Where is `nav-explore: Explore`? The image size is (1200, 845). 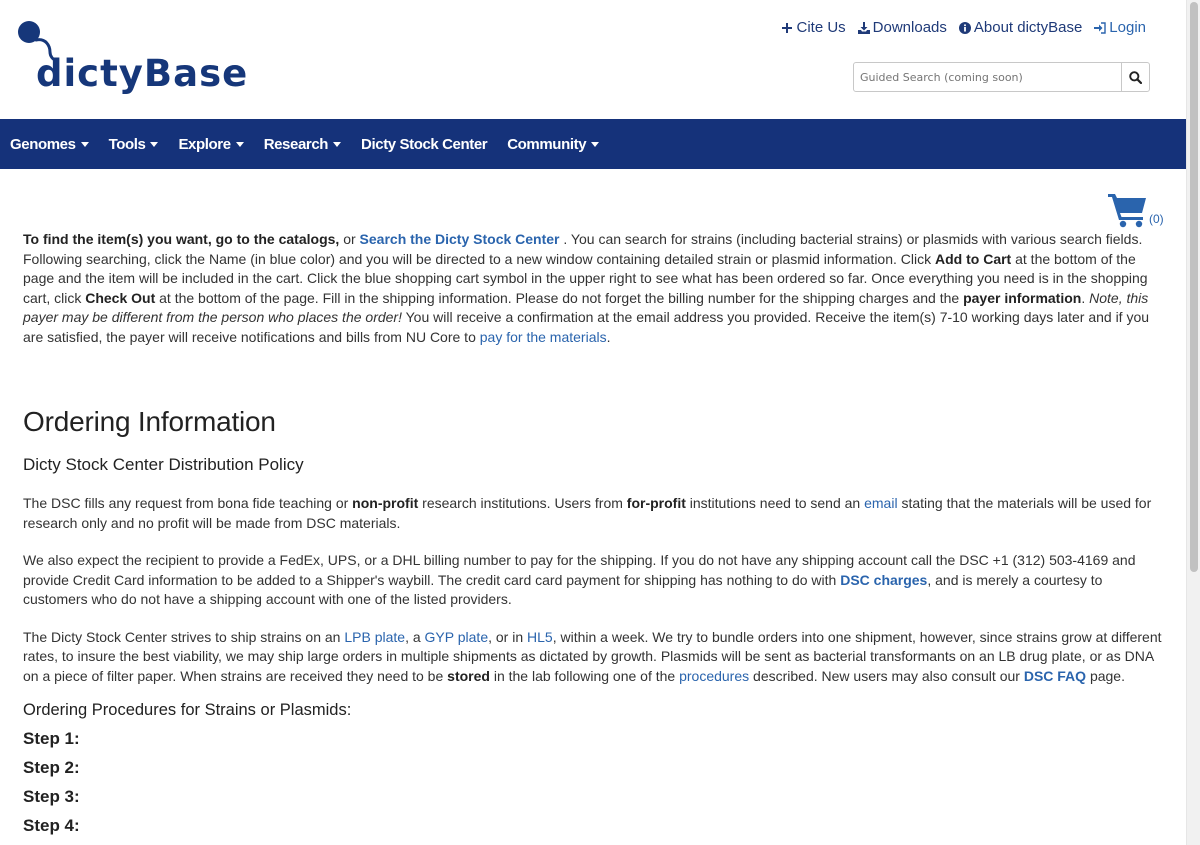
nav-explore: Explore is located at coordinates (211, 144).